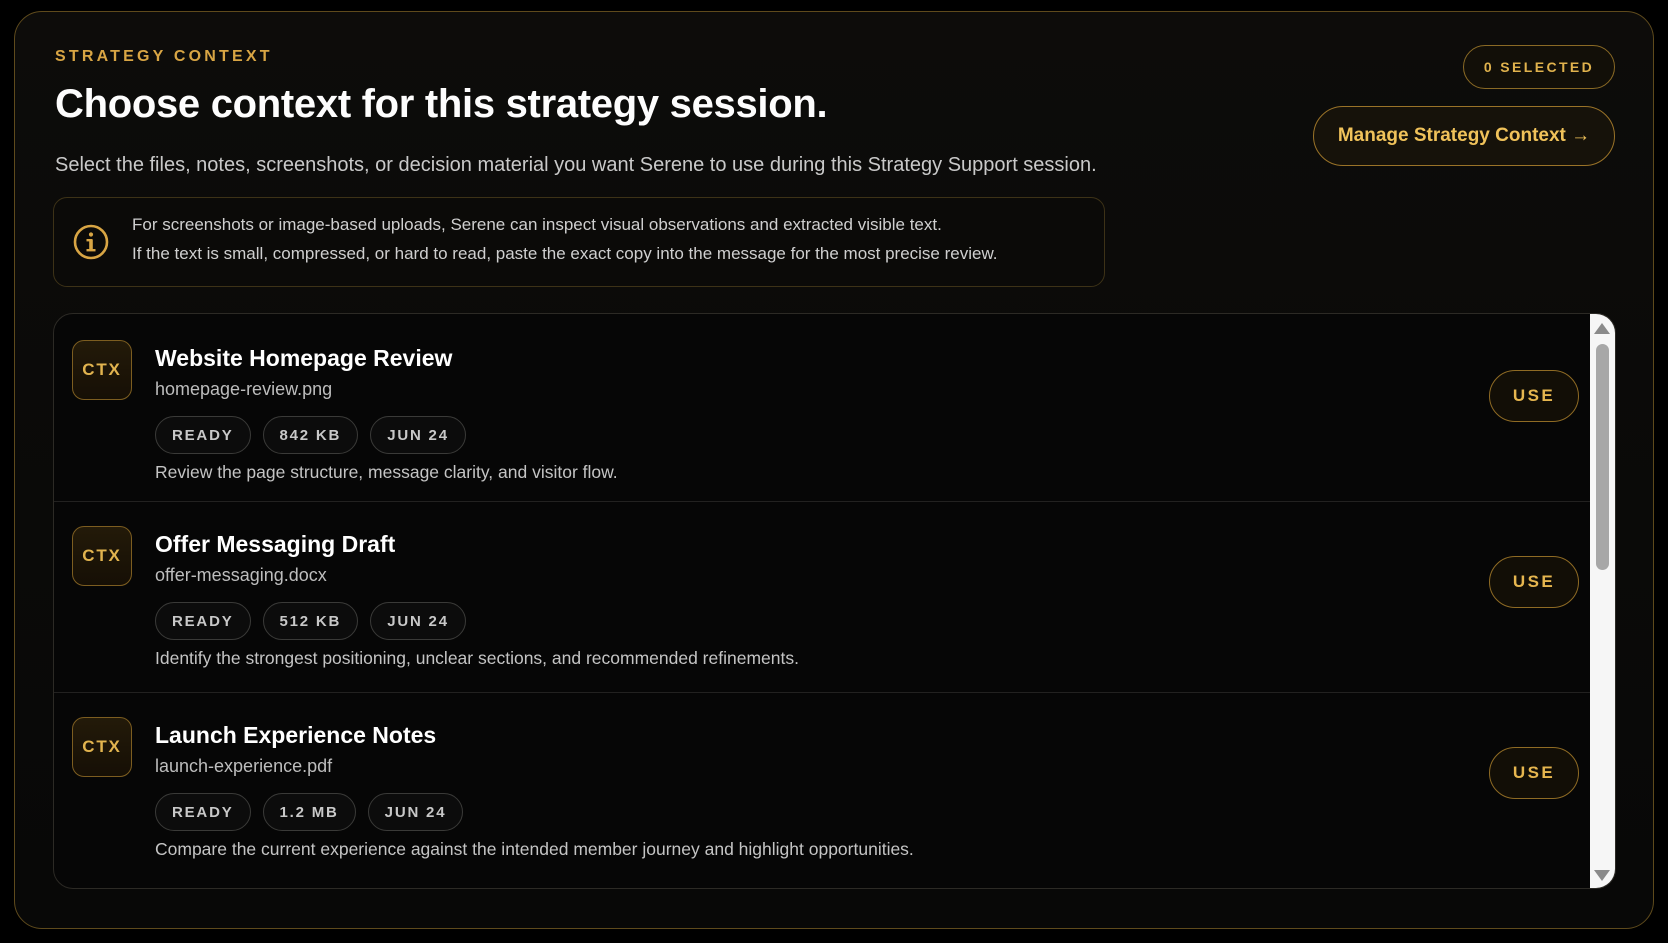 The width and height of the screenshot is (1668, 943). I want to click on item-title: Launch Experience Notes, so click(296, 735).